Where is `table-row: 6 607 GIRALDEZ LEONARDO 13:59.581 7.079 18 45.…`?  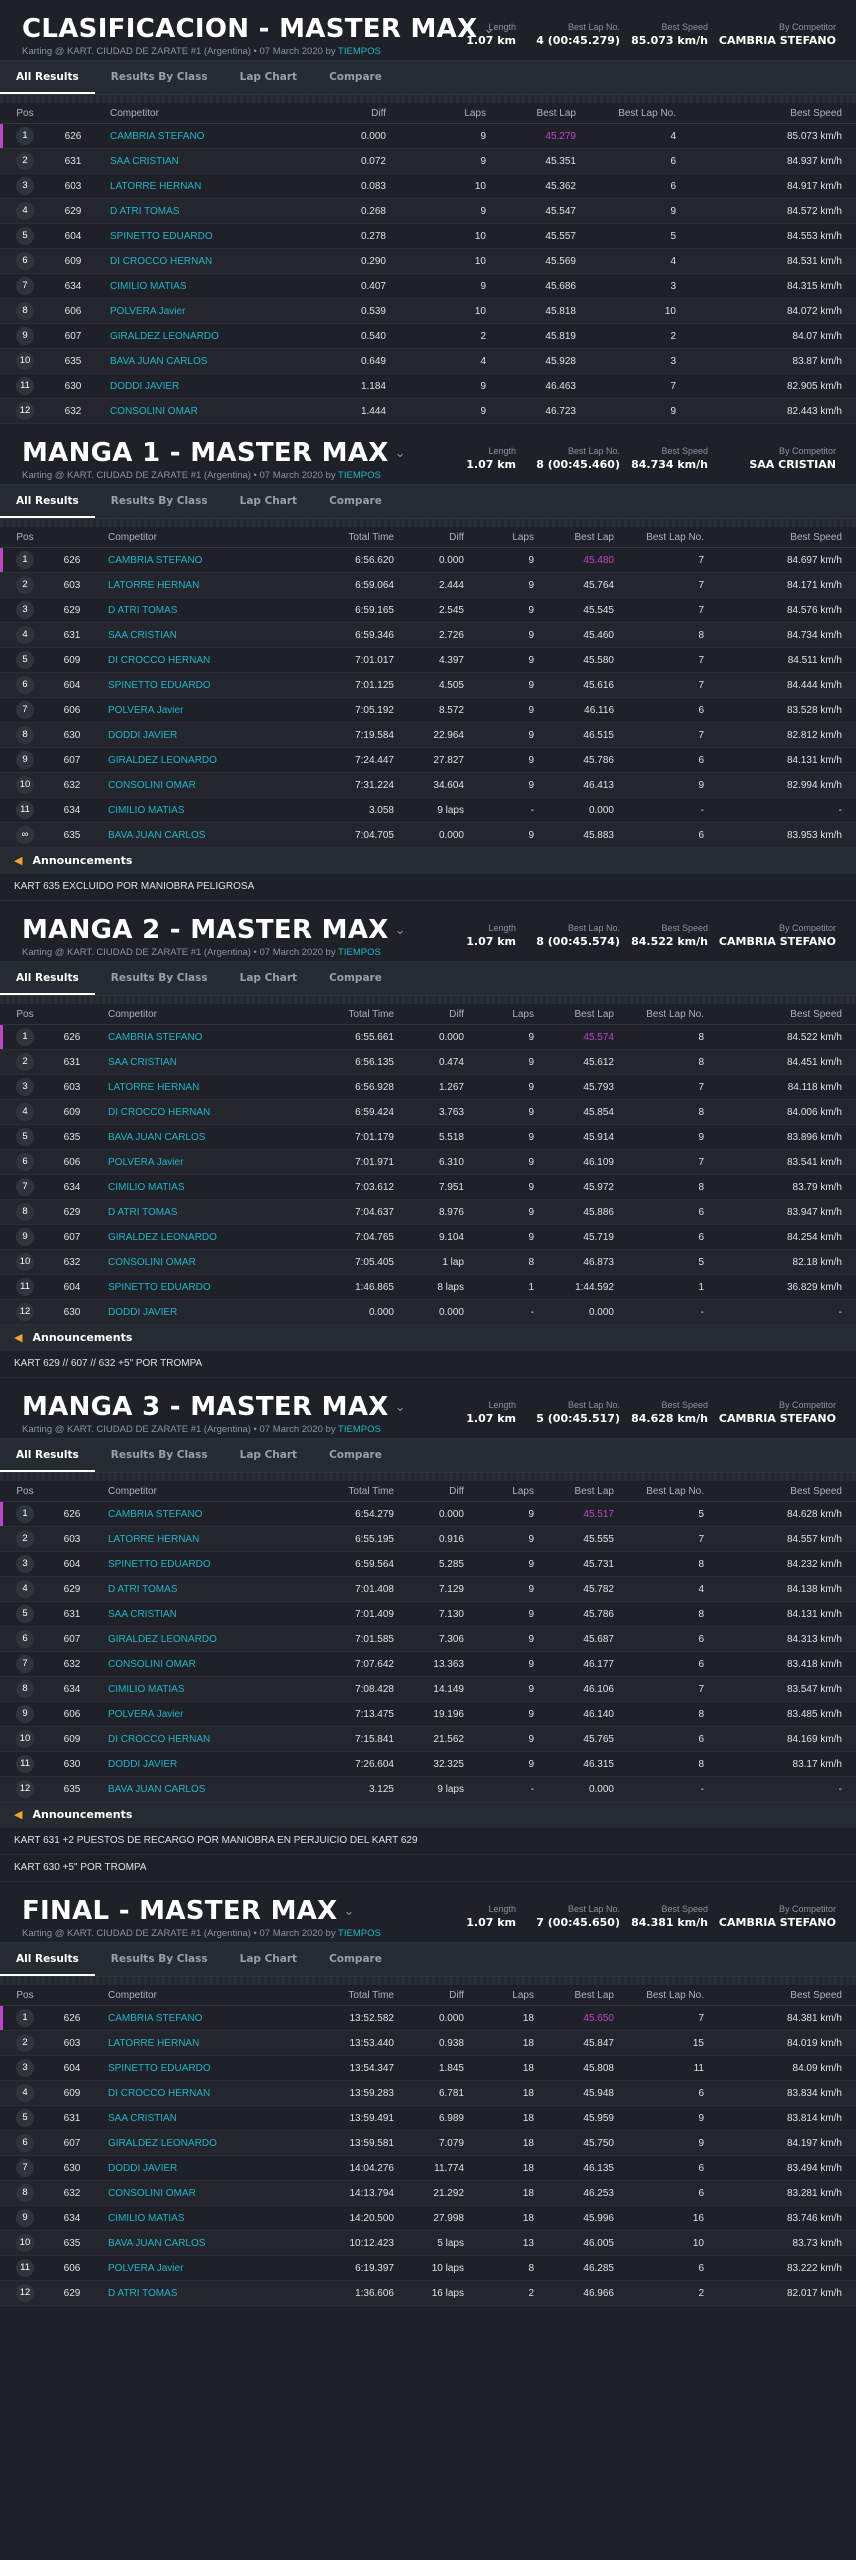
table-row: 6 607 GIRALDEZ LEONARDO 13:59.581 7.079 18 45.… is located at coordinates (428, 2143).